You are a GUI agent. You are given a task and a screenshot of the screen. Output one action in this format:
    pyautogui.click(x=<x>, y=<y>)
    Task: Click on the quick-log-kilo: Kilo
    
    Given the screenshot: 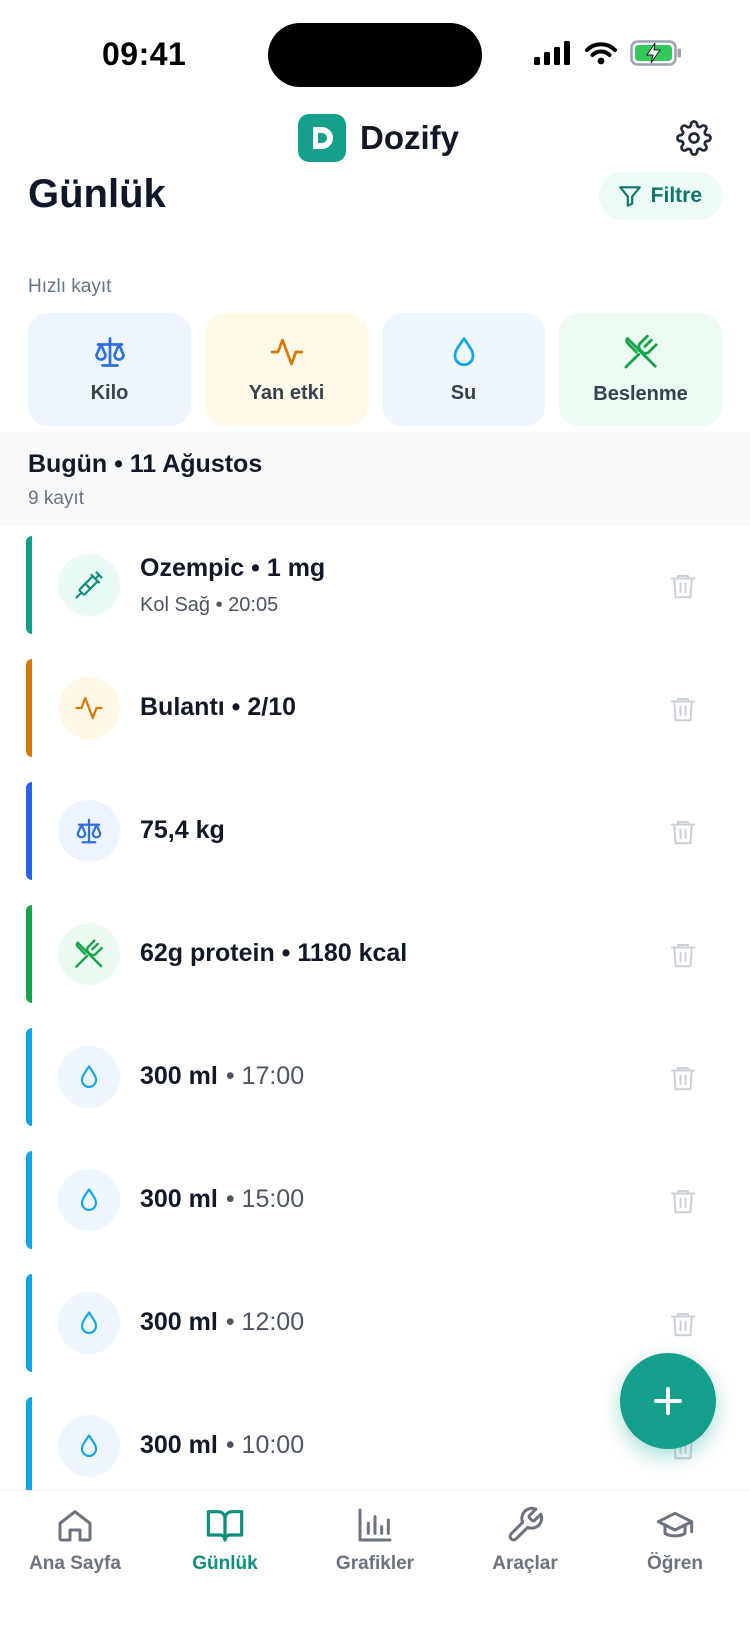 What is the action you would take?
    pyautogui.click(x=109, y=369)
    